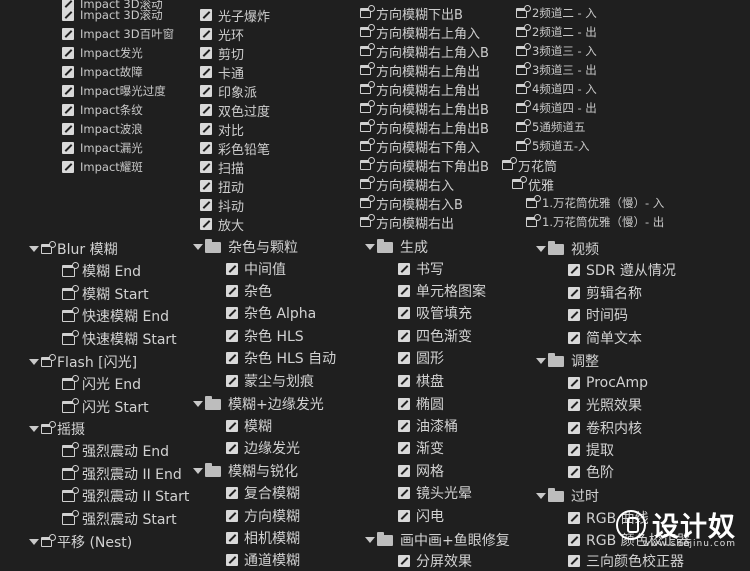 The height and width of the screenshot is (571, 750). I want to click on list-item: 模糊 End, so click(101, 271).